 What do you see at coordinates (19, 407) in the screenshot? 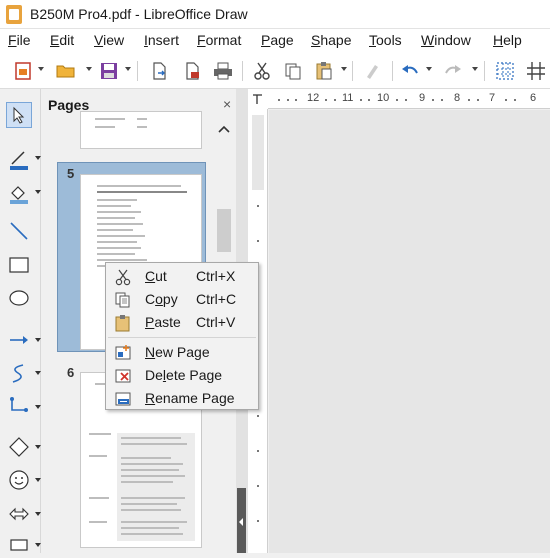
I see `connector-tool-icon` at bounding box center [19, 407].